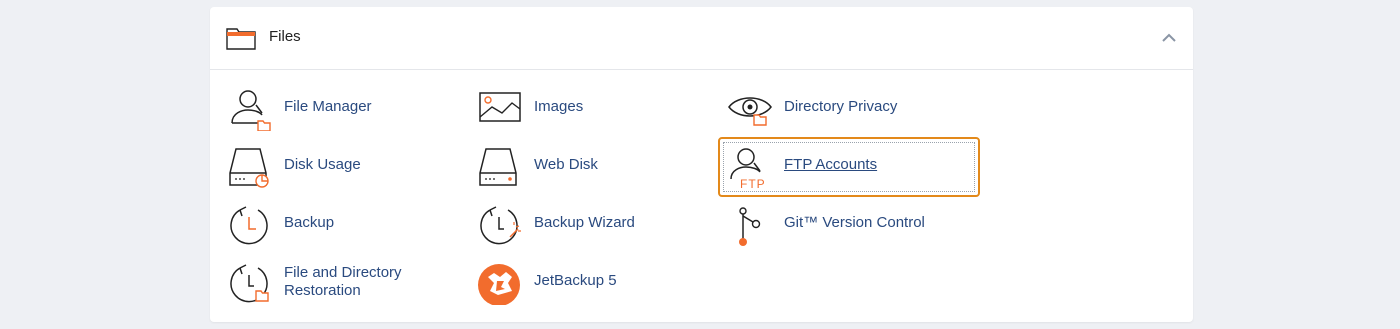  I want to click on web-disk-icon, so click(498, 167).